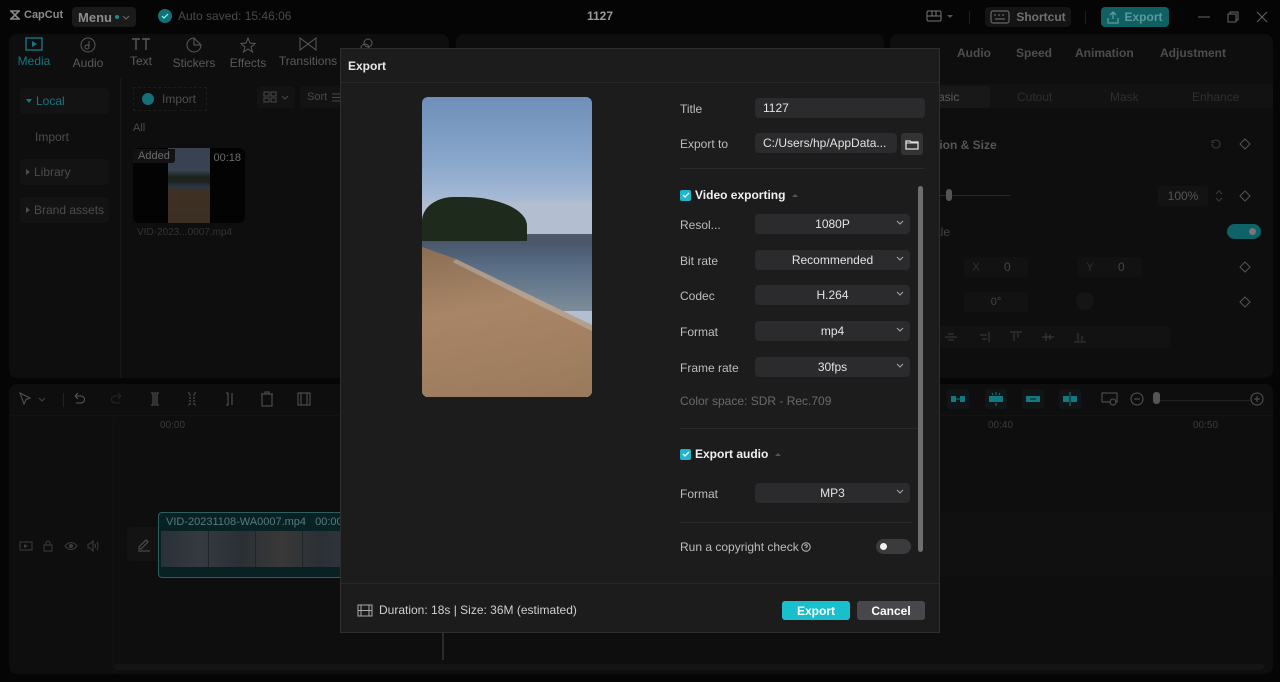  What do you see at coordinates (1028, 17) in the screenshot?
I see `shortcut-button: Shortcut` at bounding box center [1028, 17].